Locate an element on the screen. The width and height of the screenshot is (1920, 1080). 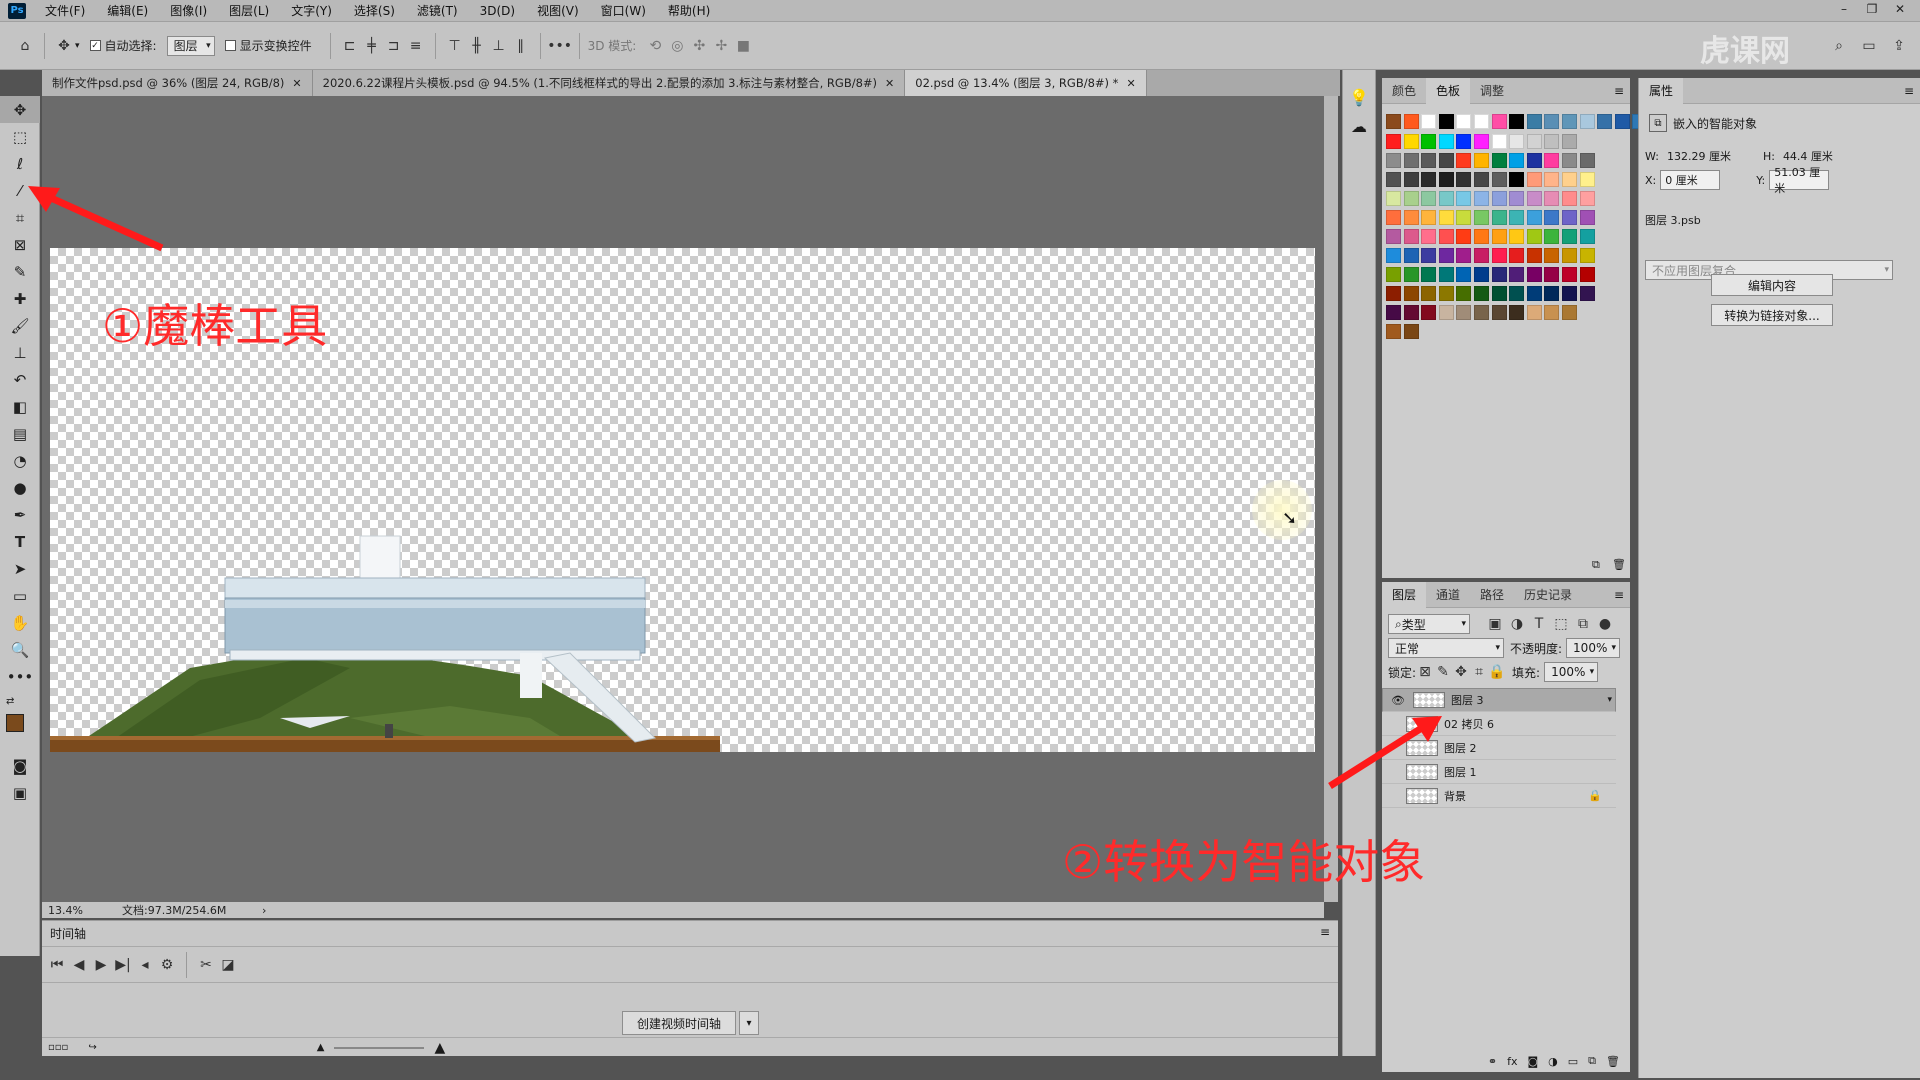
annotation-magic-wand: ①魔棒工具 is located at coordinates (215, 326).